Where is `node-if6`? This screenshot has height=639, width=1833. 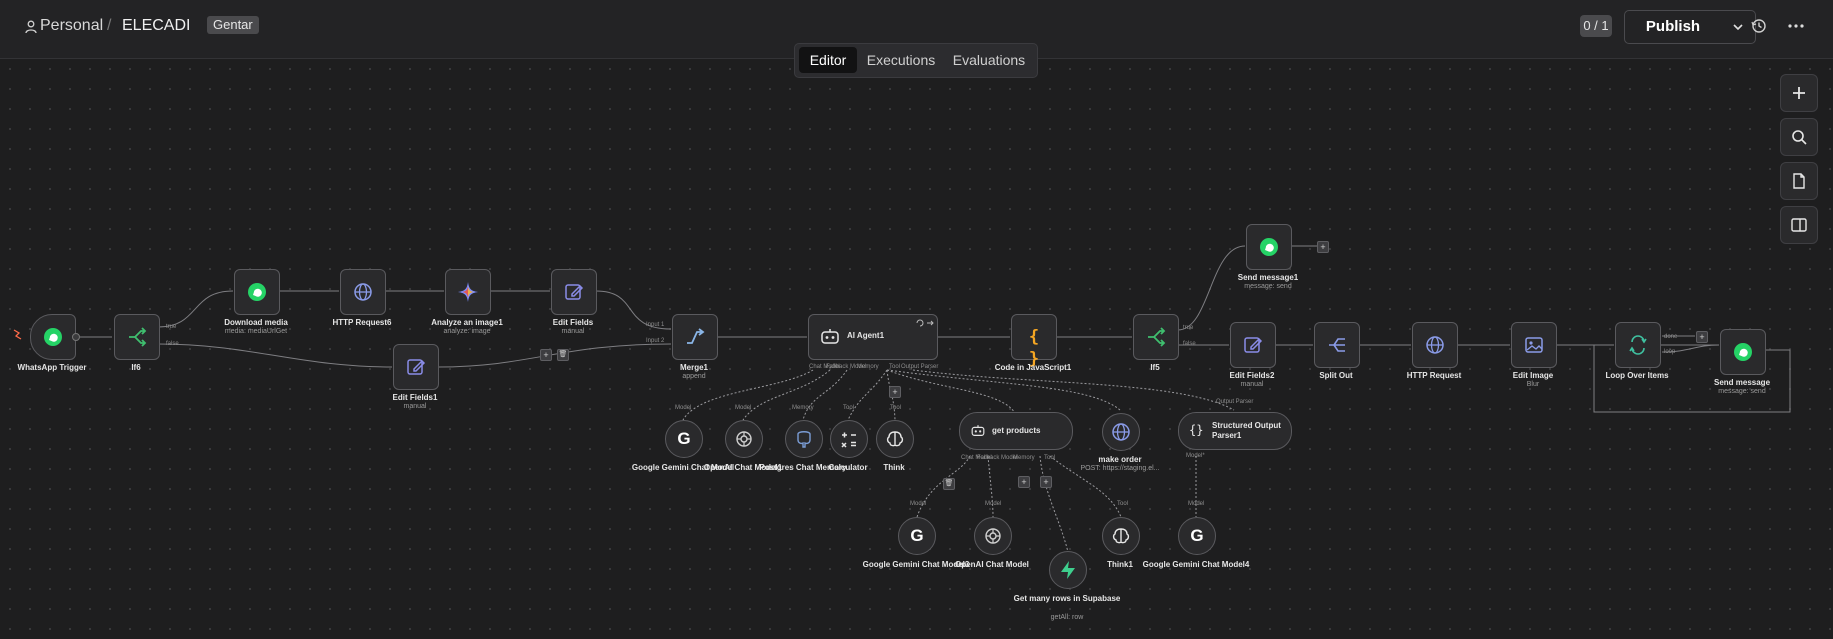
node-if6 is located at coordinates (137, 337).